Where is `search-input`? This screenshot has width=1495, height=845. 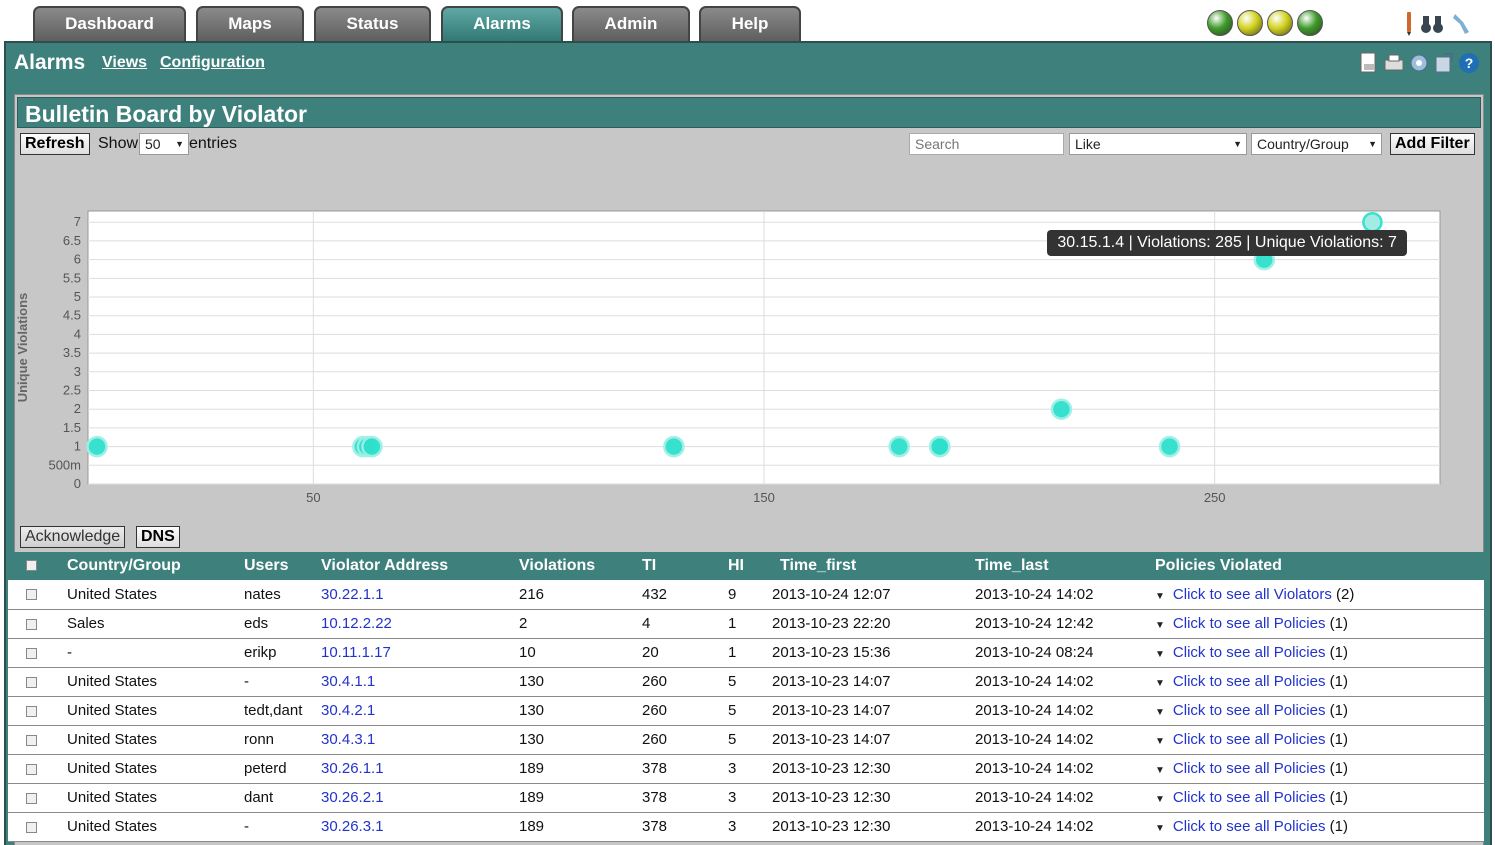
search-input is located at coordinates (986, 144).